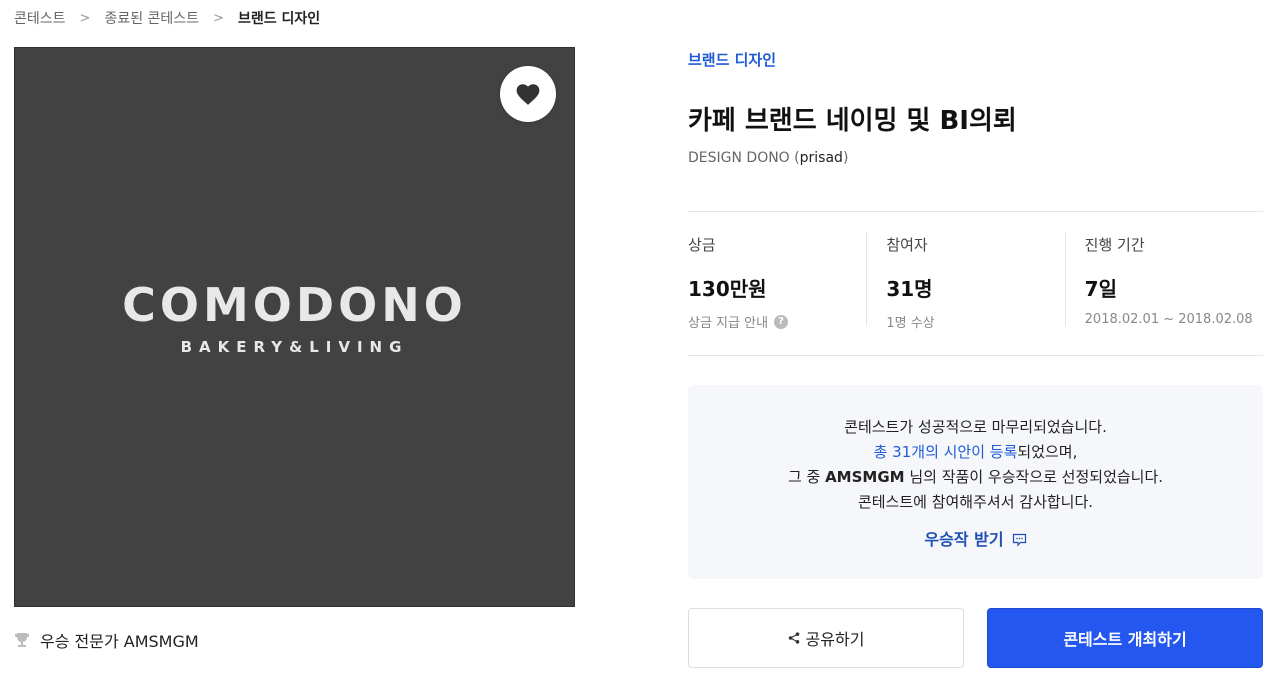  I want to click on logo-tagline: BAKERY&LIVING, so click(294, 347).